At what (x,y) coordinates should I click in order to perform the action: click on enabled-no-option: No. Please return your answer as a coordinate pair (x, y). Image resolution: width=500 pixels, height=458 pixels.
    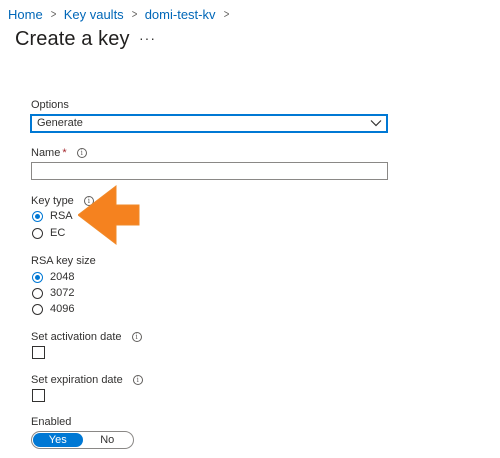
    Looking at the image, I should click on (108, 440).